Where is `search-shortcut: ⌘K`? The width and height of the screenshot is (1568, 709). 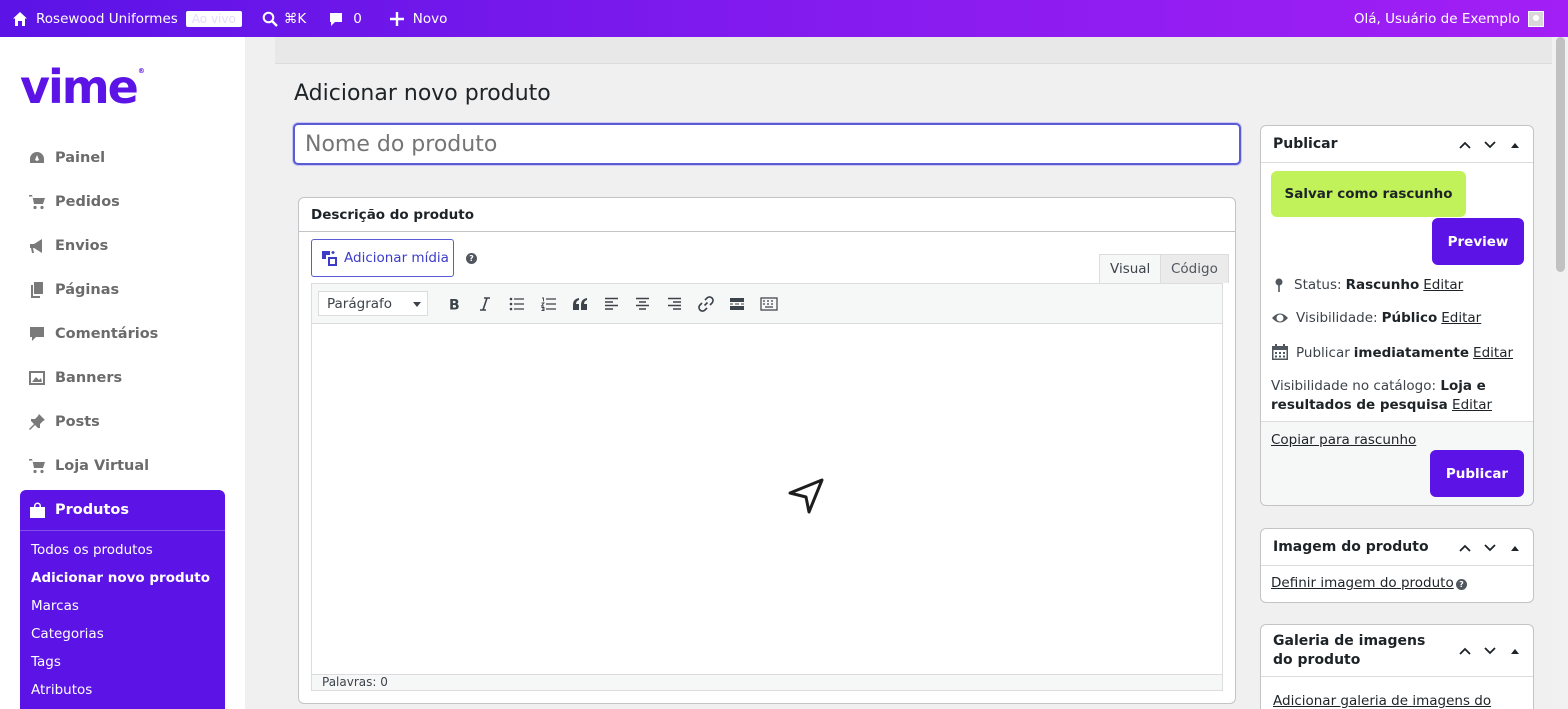 search-shortcut: ⌘K is located at coordinates (284, 18).